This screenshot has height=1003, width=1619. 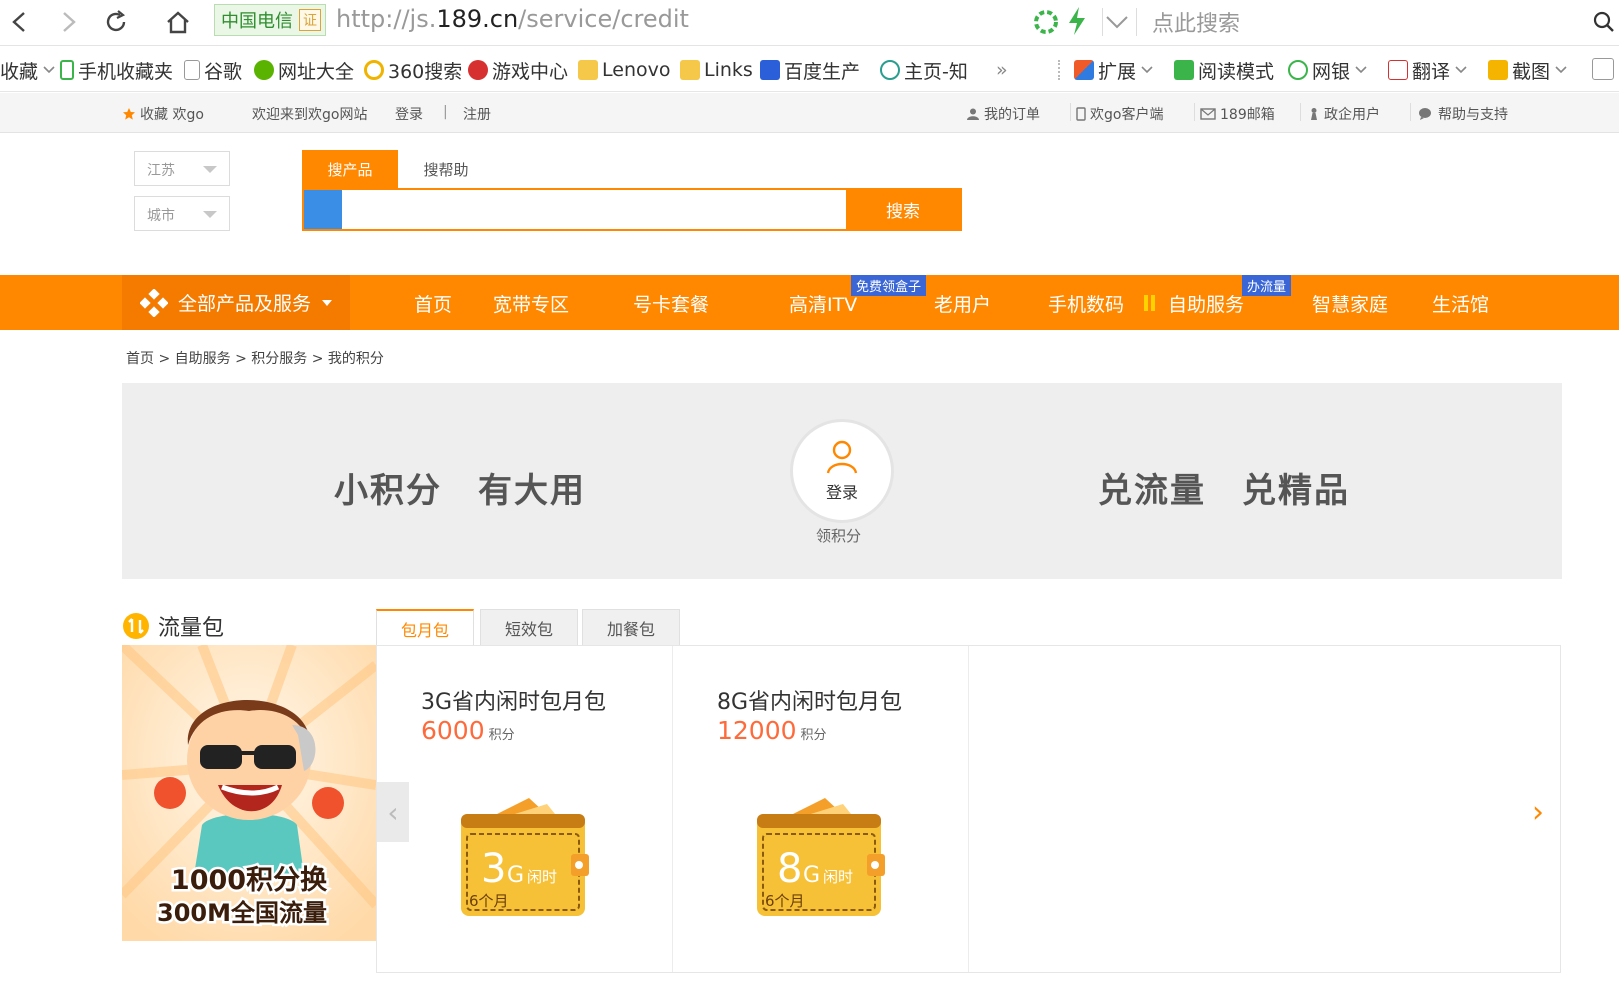 What do you see at coordinates (531, 303) in the screenshot?
I see `nav-broadband: 宽带专区` at bounding box center [531, 303].